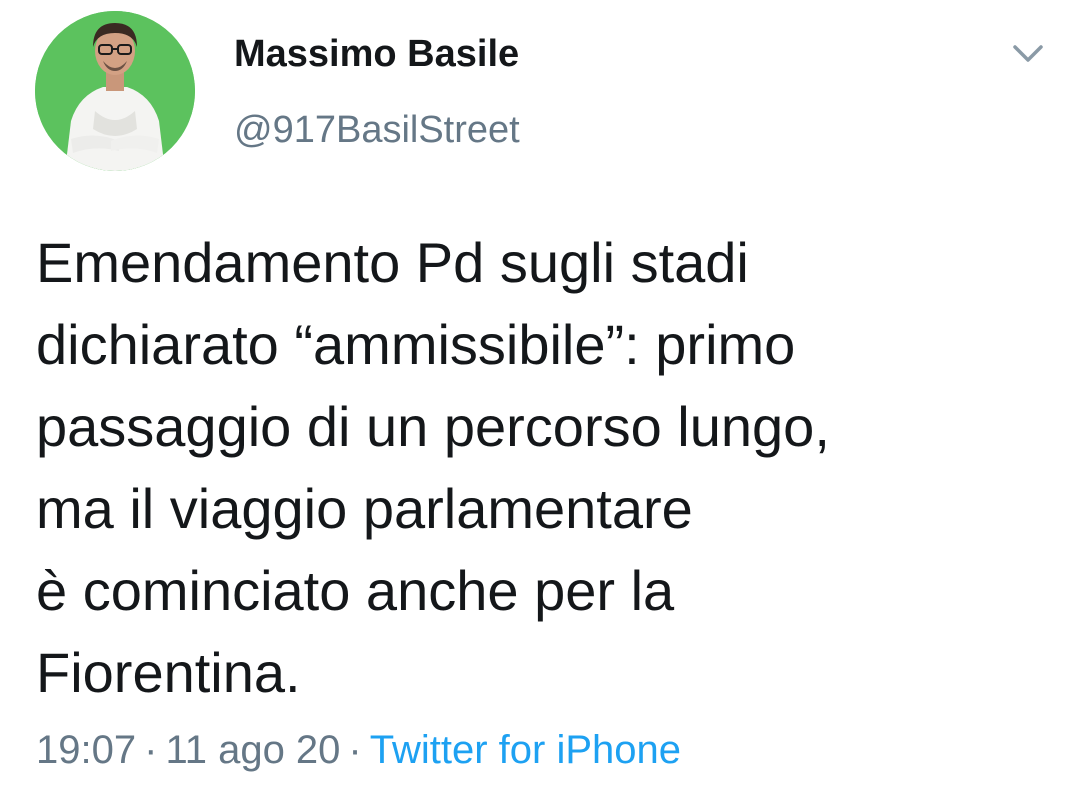 The image size is (1077, 810). I want to click on tweet-source-link: Twitter for iPhone, so click(525, 750).